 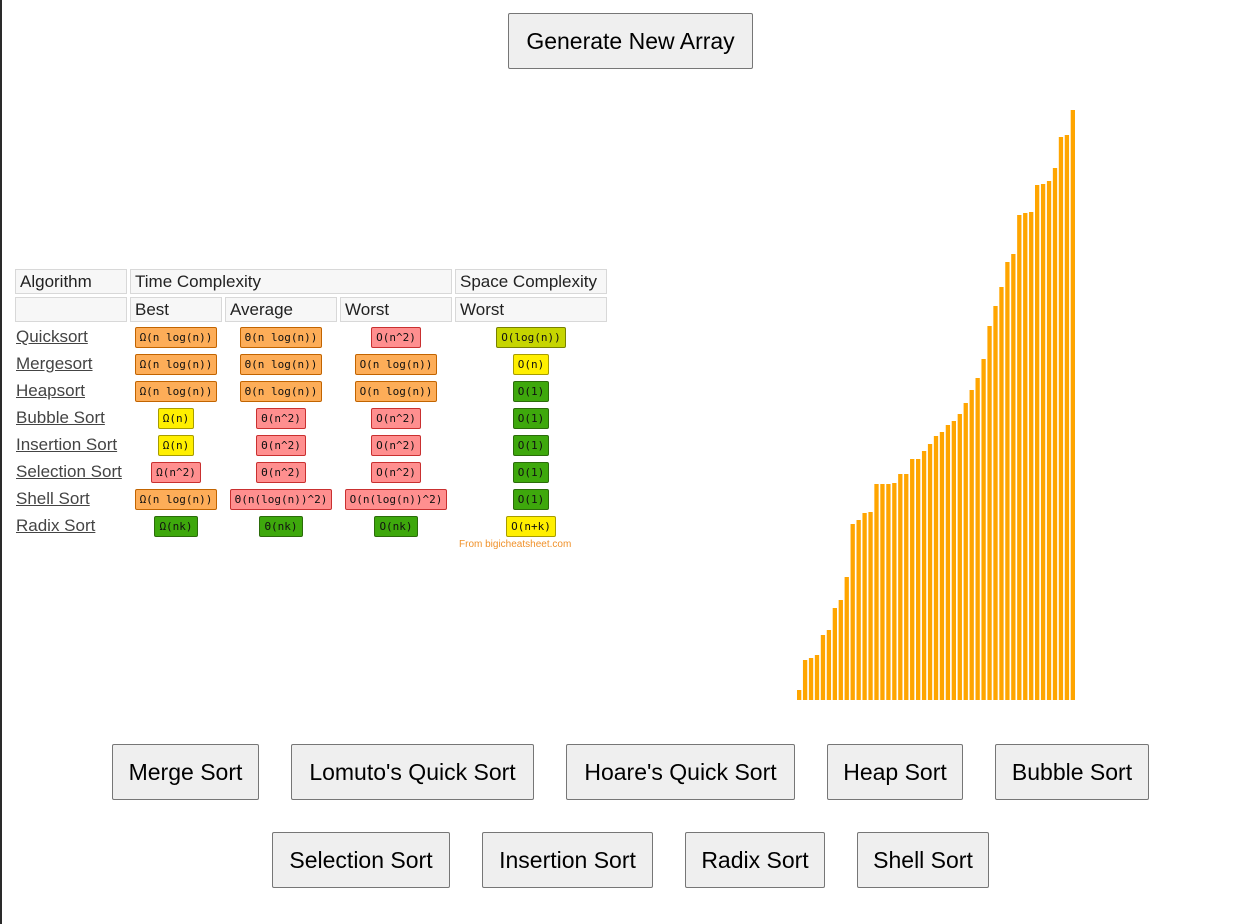 What do you see at coordinates (567, 860) in the screenshot?
I see `insertion-sort-button: Insertion Sort` at bounding box center [567, 860].